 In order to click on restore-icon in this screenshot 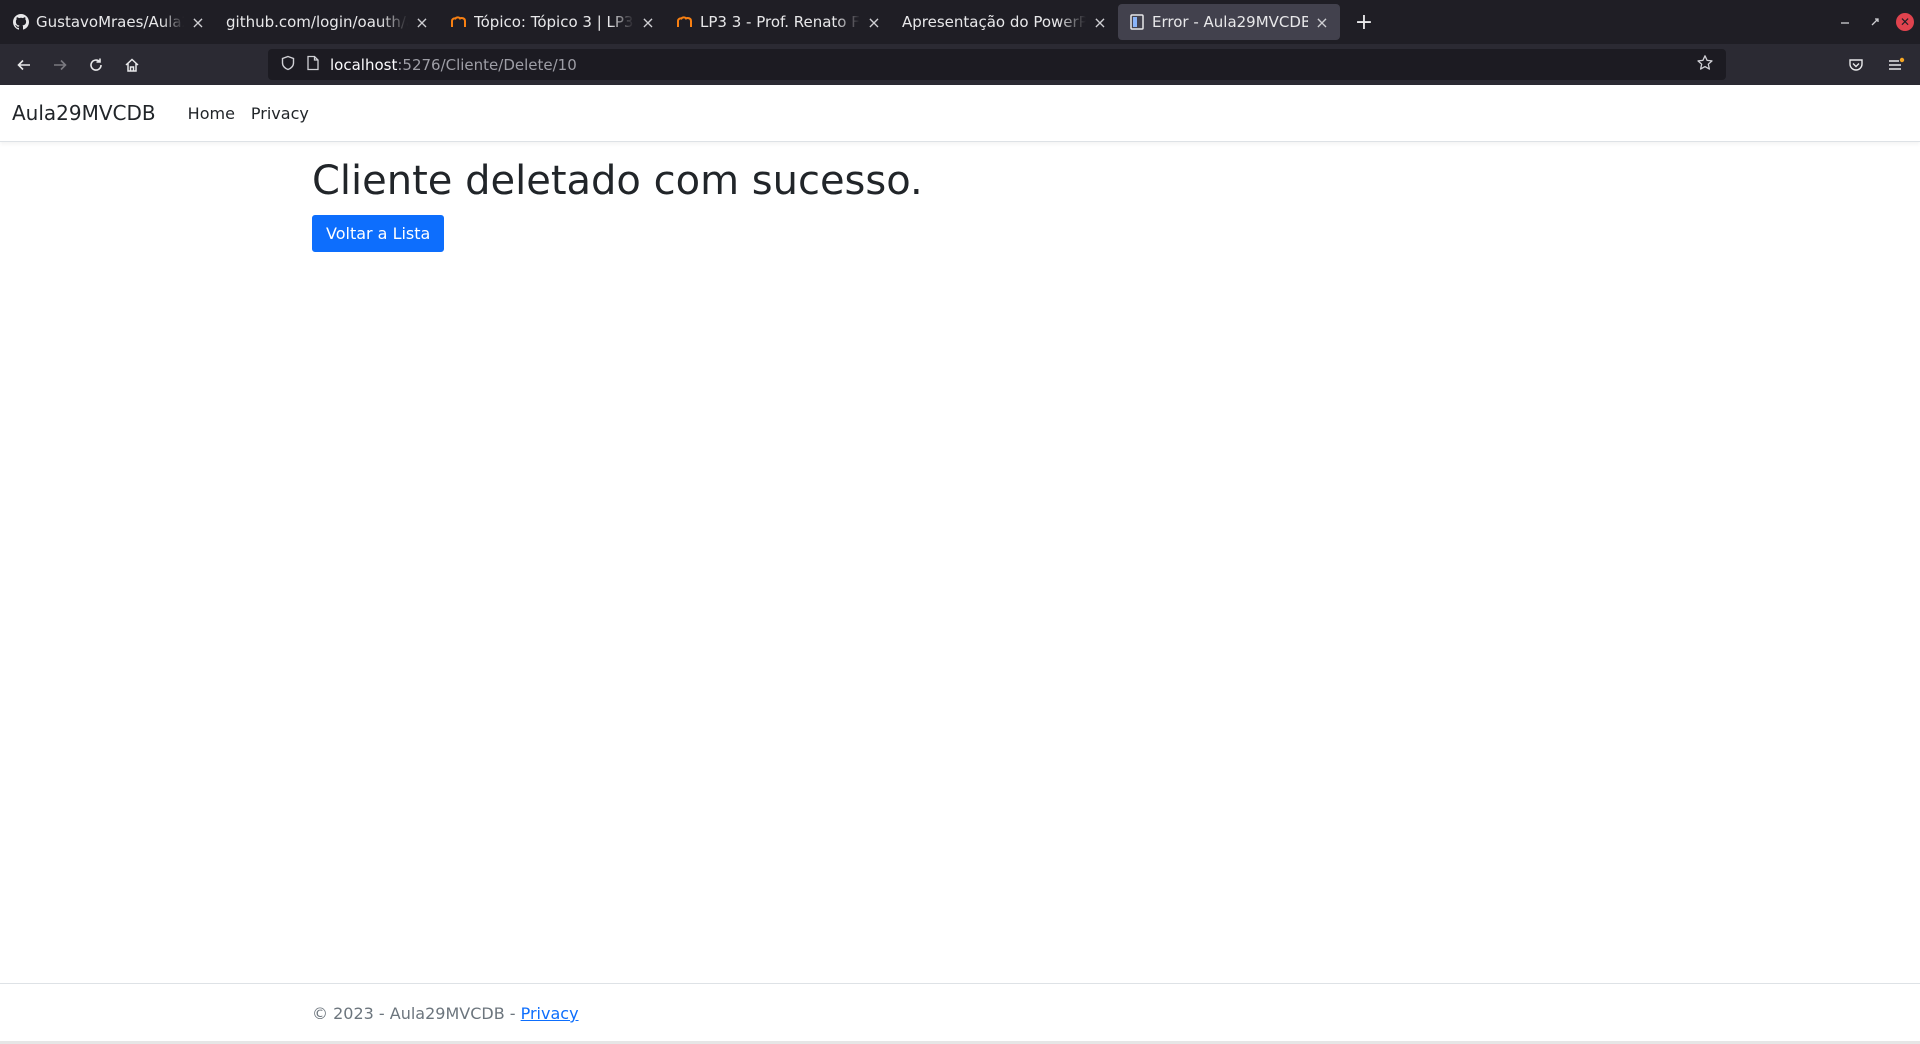, I will do `click(1875, 22)`.